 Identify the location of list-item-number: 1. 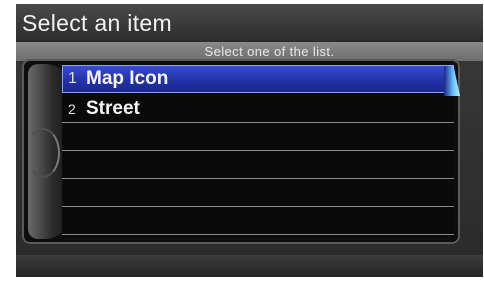
(72, 78).